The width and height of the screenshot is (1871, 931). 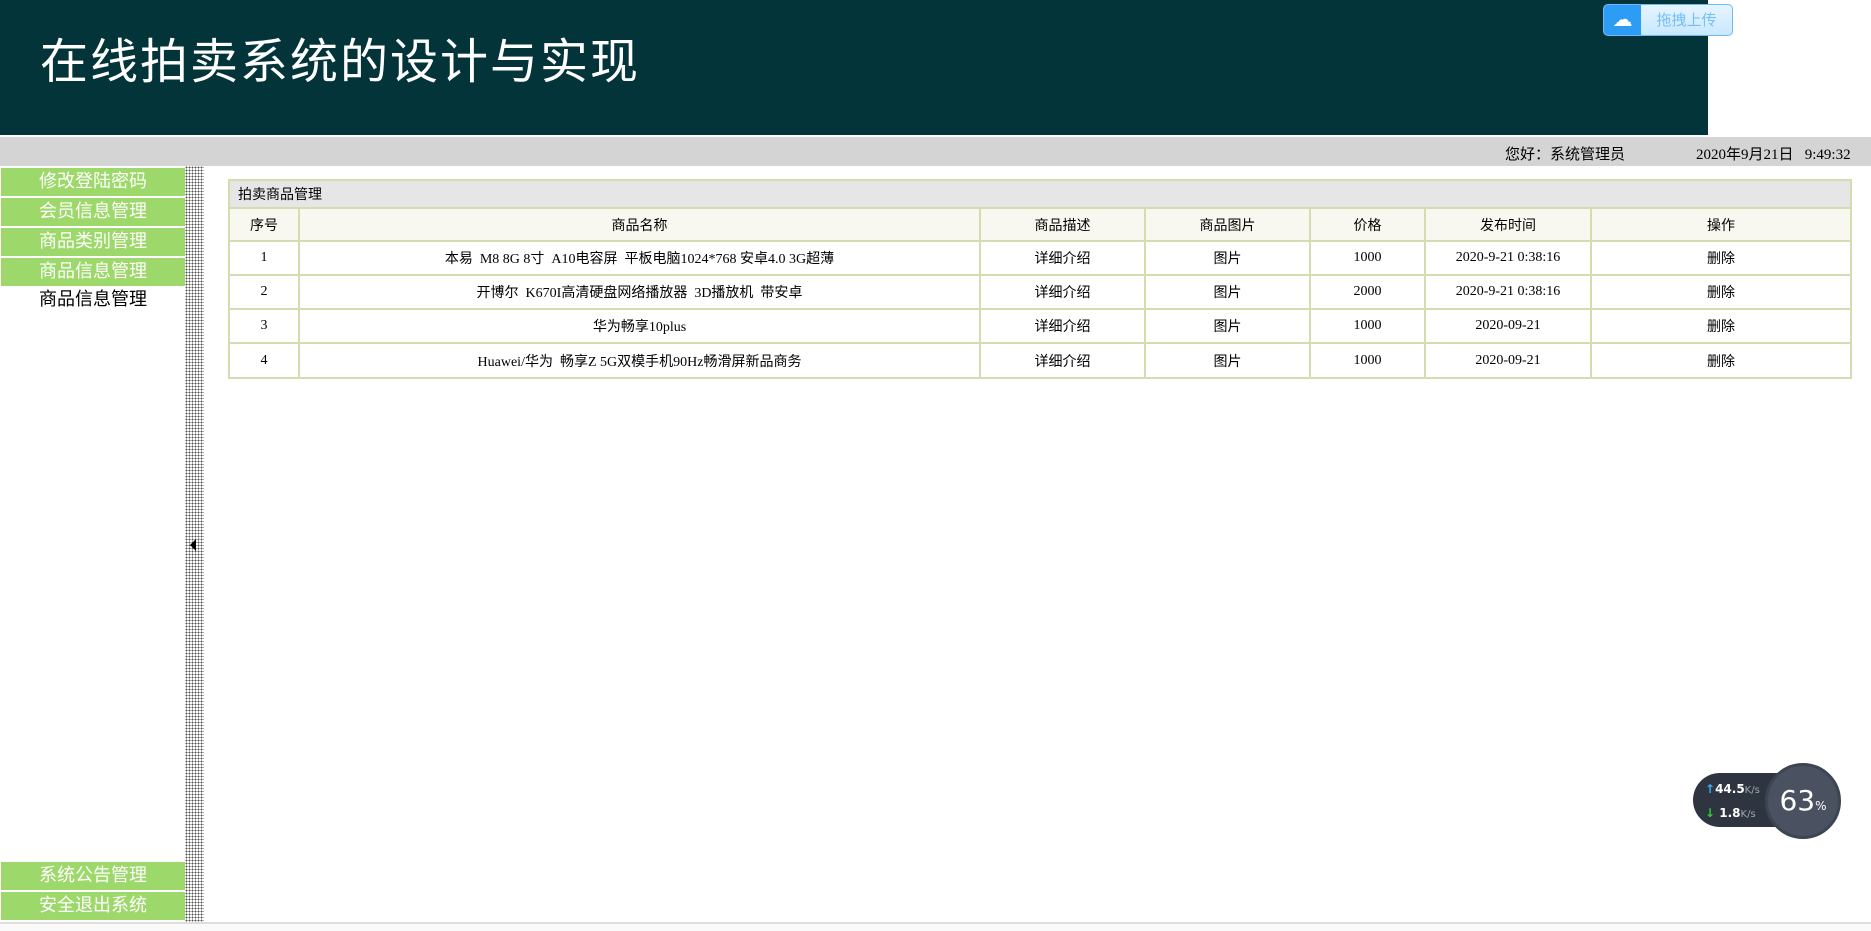 I want to click on browser-status-bar, so click(x=935, y=926).